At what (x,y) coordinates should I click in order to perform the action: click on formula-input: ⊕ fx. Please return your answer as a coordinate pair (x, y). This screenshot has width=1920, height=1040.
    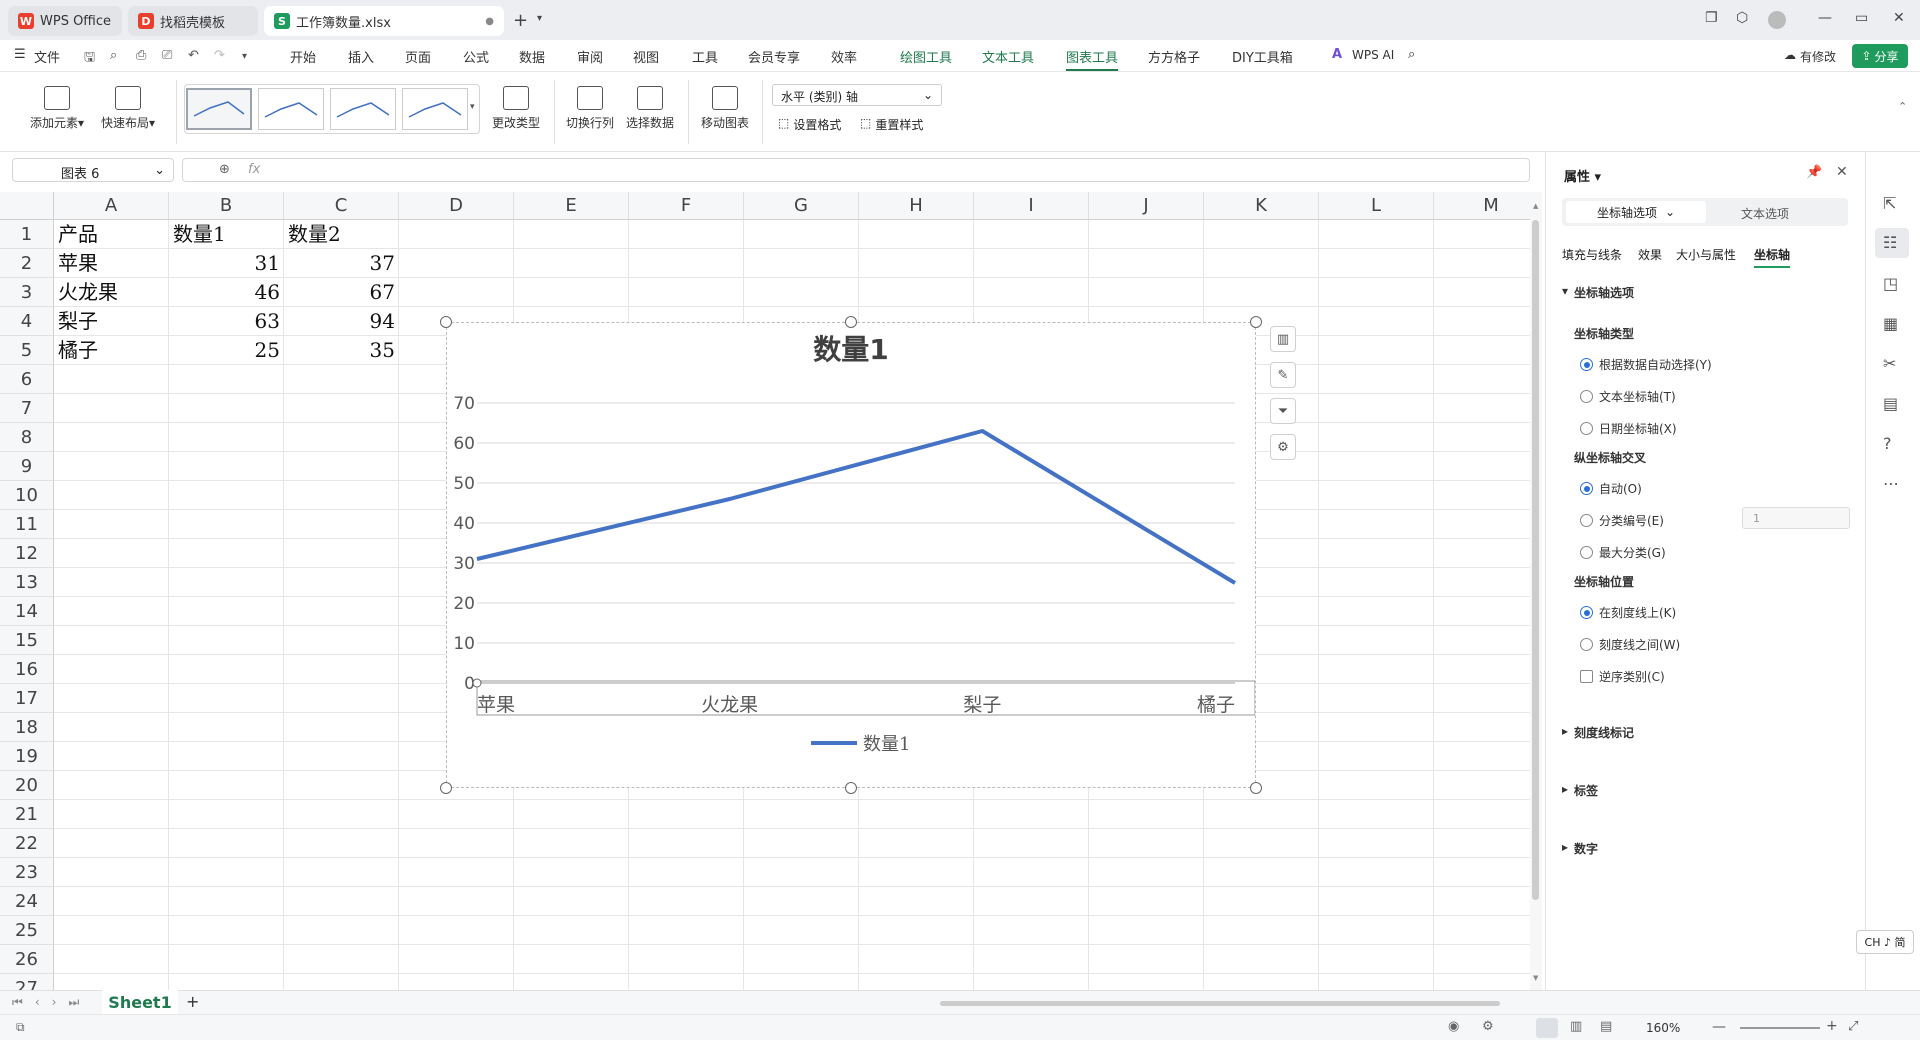
    Looking at the image, I should click on (856, 170).